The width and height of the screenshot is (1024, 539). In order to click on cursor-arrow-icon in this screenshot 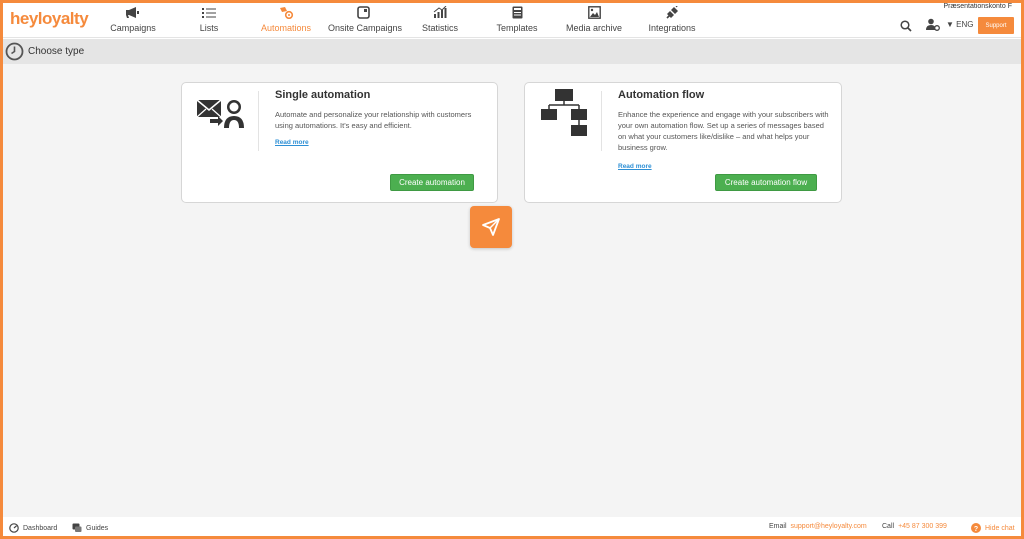, I will do `click(491, 227)`.